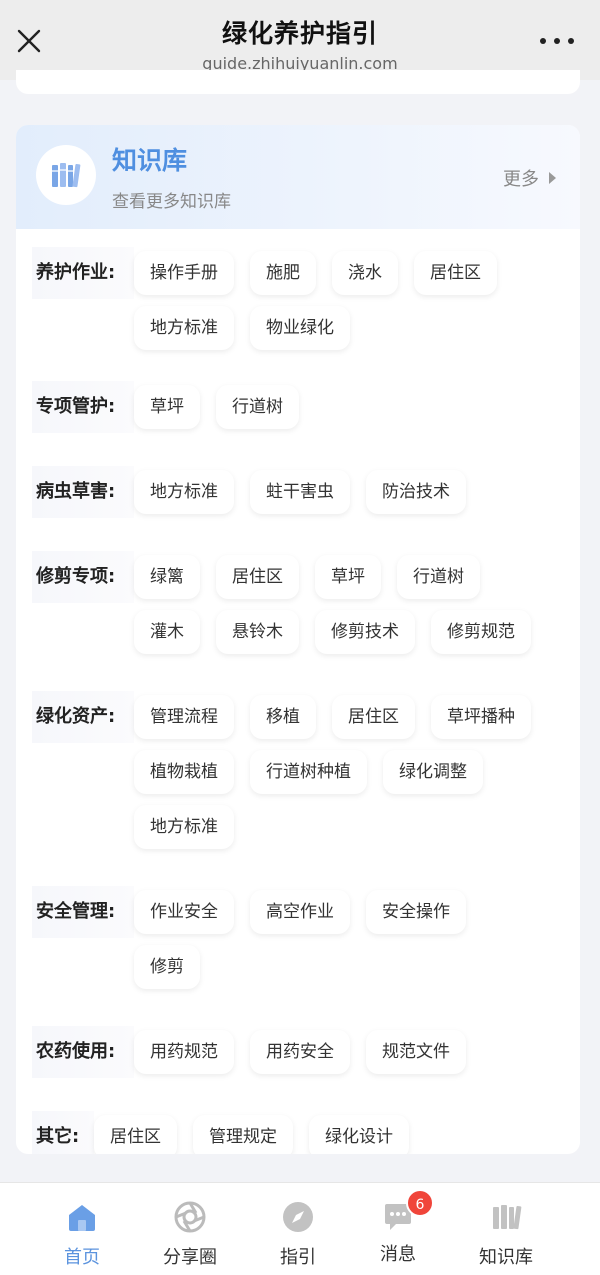 The height and width of the screenshot is (1275, 600). Describe the element at coordinates (283, 717) in the screenshot. I see `tag: 移植` at that location.